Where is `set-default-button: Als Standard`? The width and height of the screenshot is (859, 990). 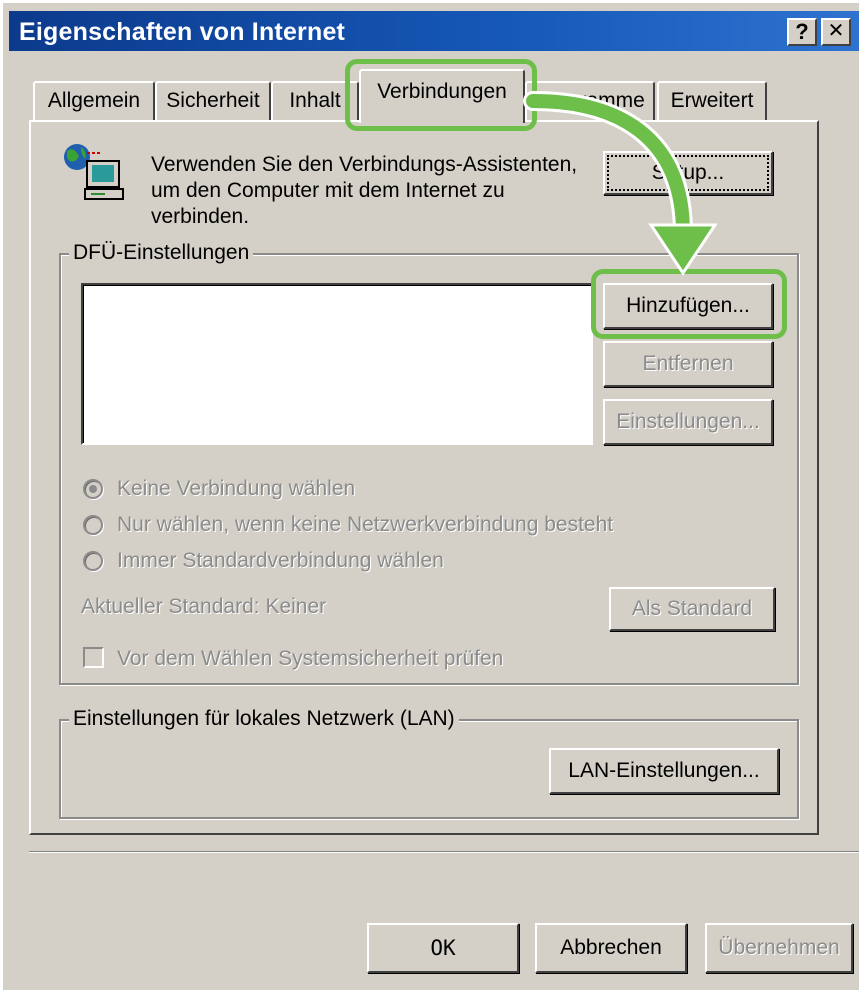 set-default-button: Als Standard is located at coordinates (692, 609).